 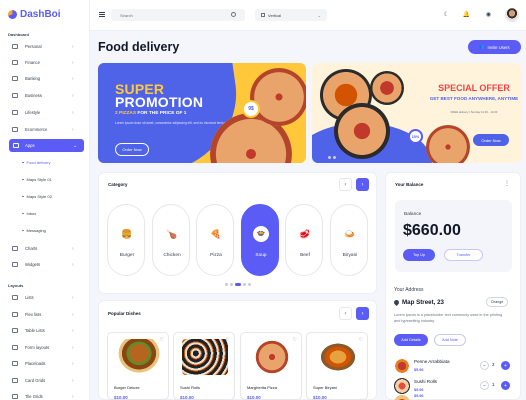 What do you see at coordinates (34, 14) in the screenshot?
I see `logo: DashBoi` at bounding box center [34, 14].